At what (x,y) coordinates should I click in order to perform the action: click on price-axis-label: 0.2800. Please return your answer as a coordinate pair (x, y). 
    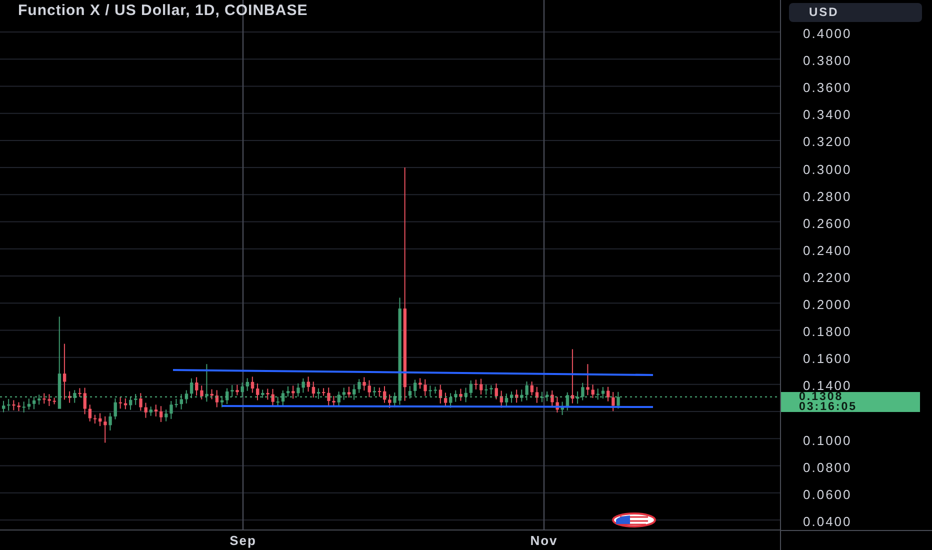
    Looking at the image, I should click on (828, 196).